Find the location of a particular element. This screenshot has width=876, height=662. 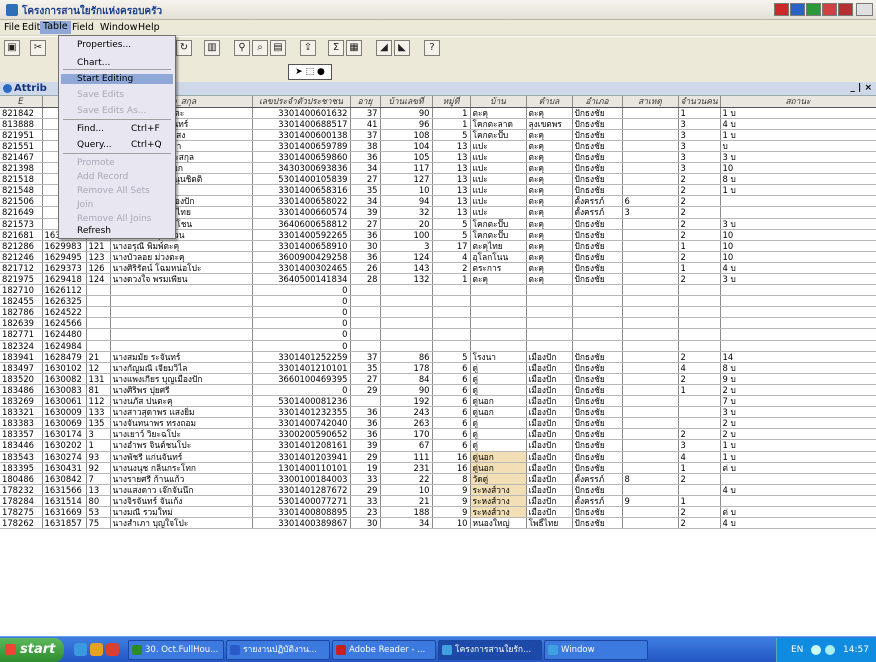

table-cell: 821518 is located at coordinates (21, 179).